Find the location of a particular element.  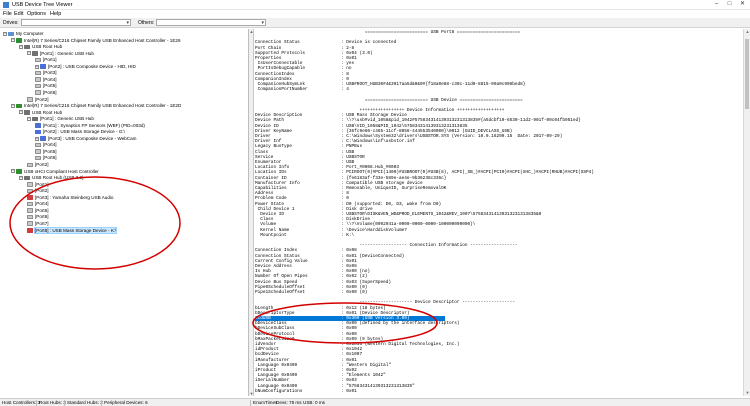

tree-item: [Port2] : USB Mass Storage Device - G:\ is located at coordinates (80, 132).